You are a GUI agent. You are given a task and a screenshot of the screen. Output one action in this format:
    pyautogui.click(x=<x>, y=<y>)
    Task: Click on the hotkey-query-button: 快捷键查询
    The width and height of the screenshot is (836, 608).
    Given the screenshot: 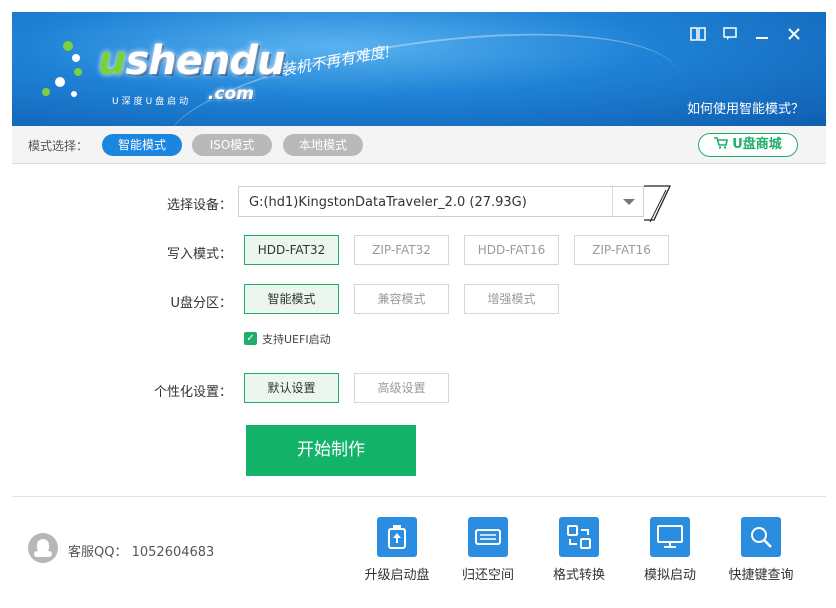 What is the action you would take?
    pyautogui.click(x=761, y=551)
    